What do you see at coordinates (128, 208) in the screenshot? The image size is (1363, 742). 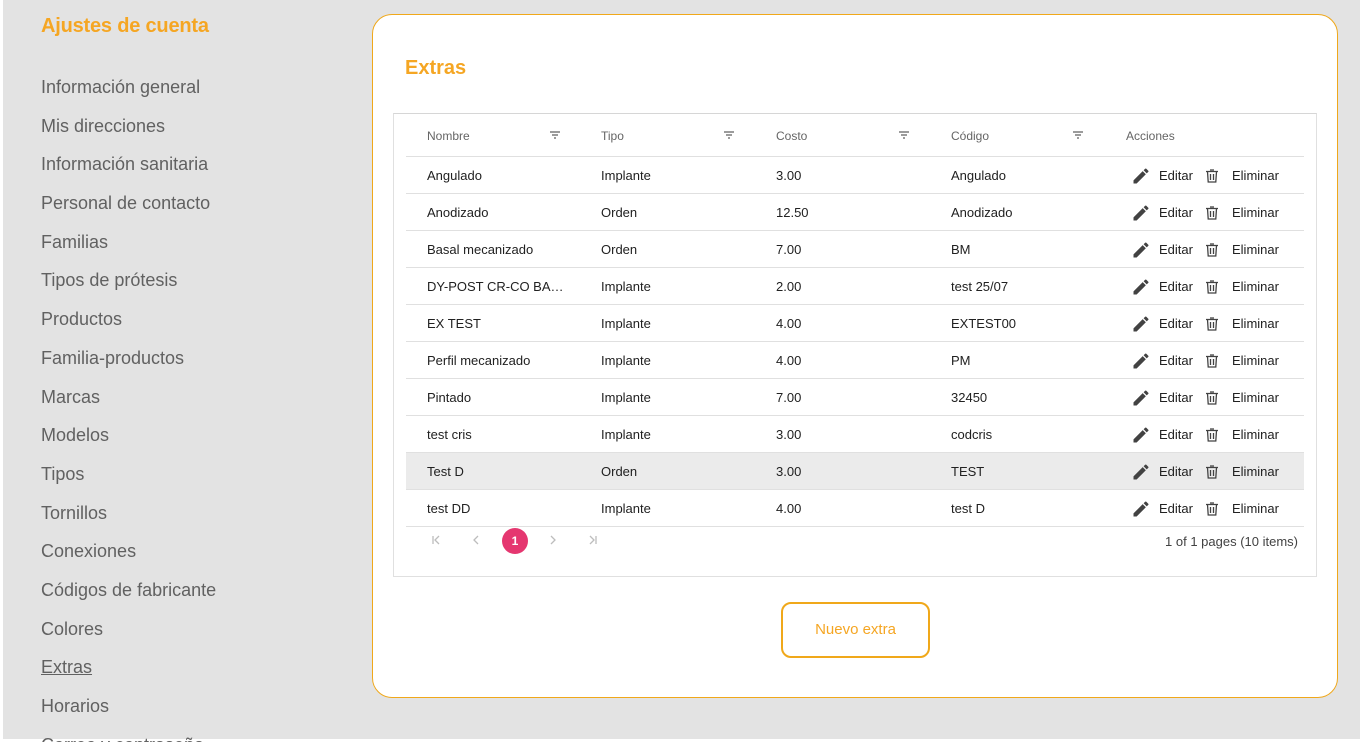 I see `sidebar-item: Personal de contacto` at bounding box center [128, 208].